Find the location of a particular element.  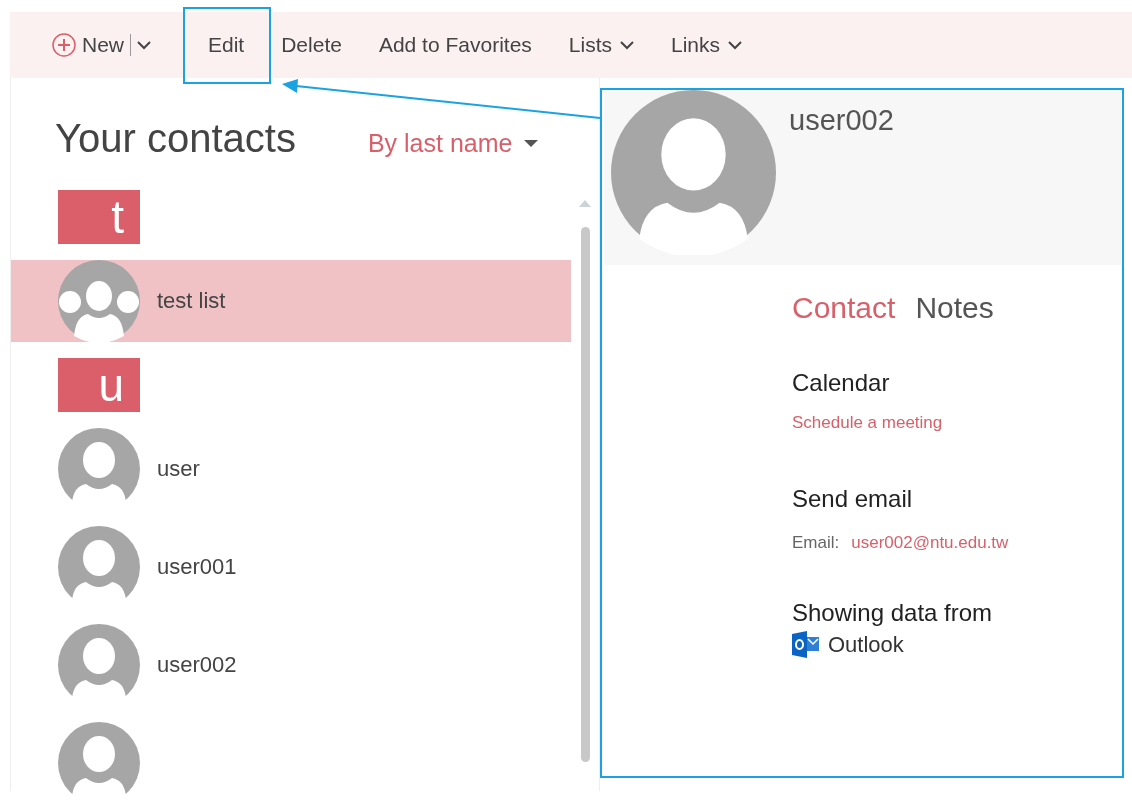

email-label: Email: is located at coordinates (816, 543).